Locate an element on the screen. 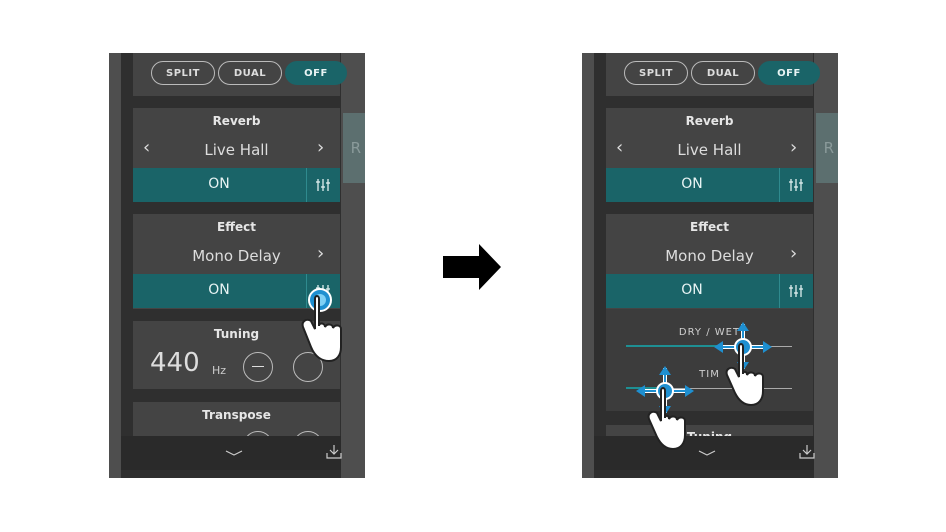 Image resolution: width=946 pixels, height=532 pixels. tuning-value: 440 is located at coordinates (175, 363).